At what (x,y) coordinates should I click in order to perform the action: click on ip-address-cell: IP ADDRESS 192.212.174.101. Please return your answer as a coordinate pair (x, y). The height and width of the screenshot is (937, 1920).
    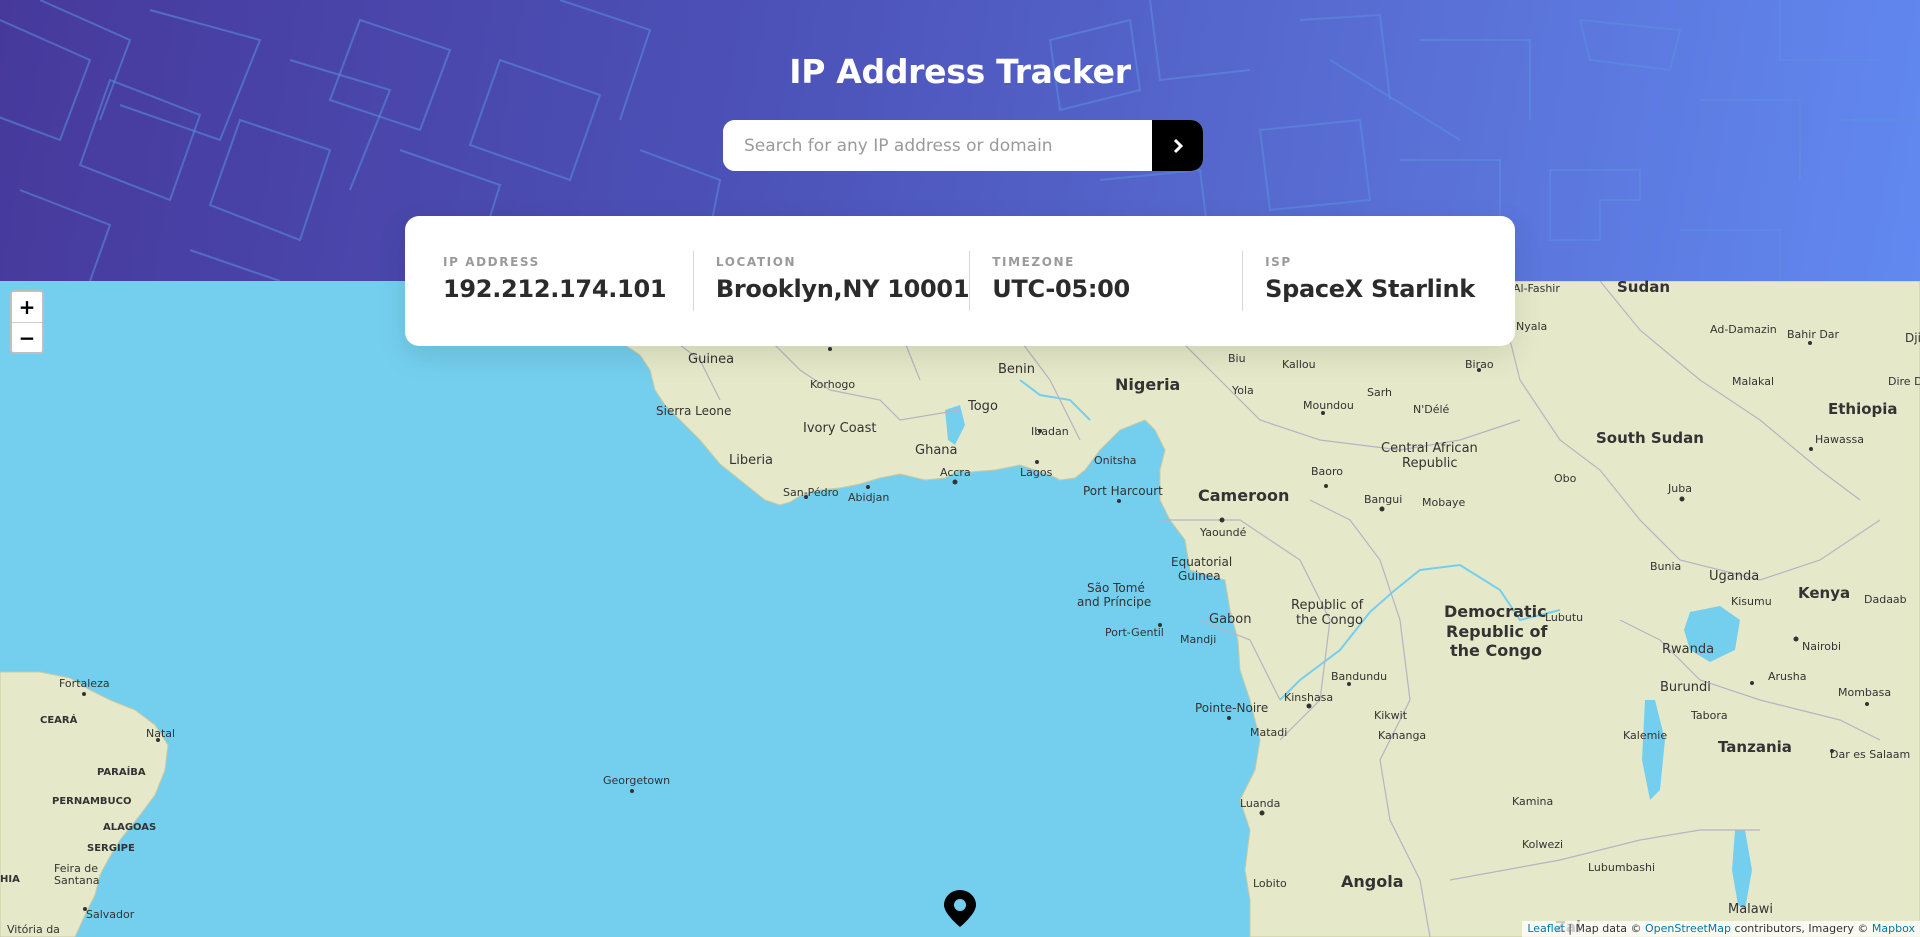
    Looking at the image, I should click on (568, 281).